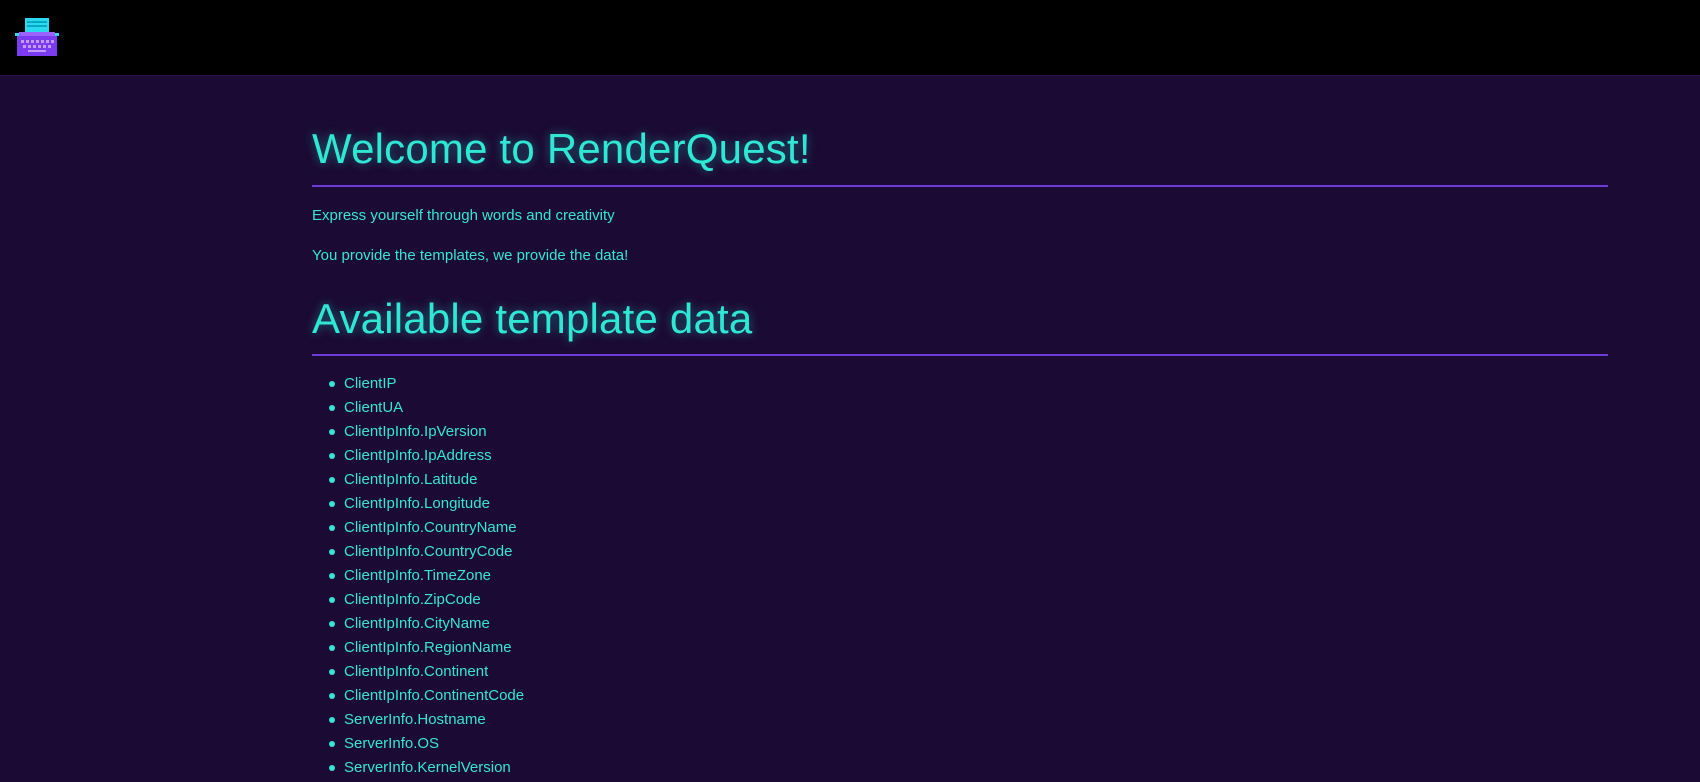 This screenshot has width=1700, height=782. I want to click on section-title: Available template data, so click(532, 318).